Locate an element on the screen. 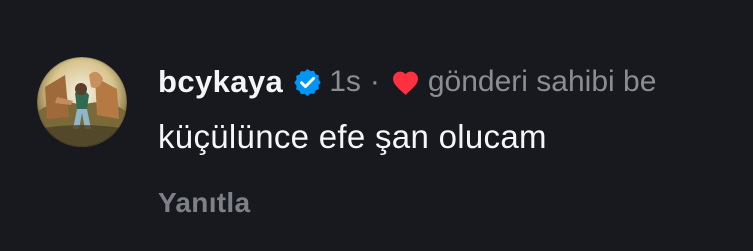 This screenshot has height=251, width=753. heart-icon is located at coordinates (405, 82).